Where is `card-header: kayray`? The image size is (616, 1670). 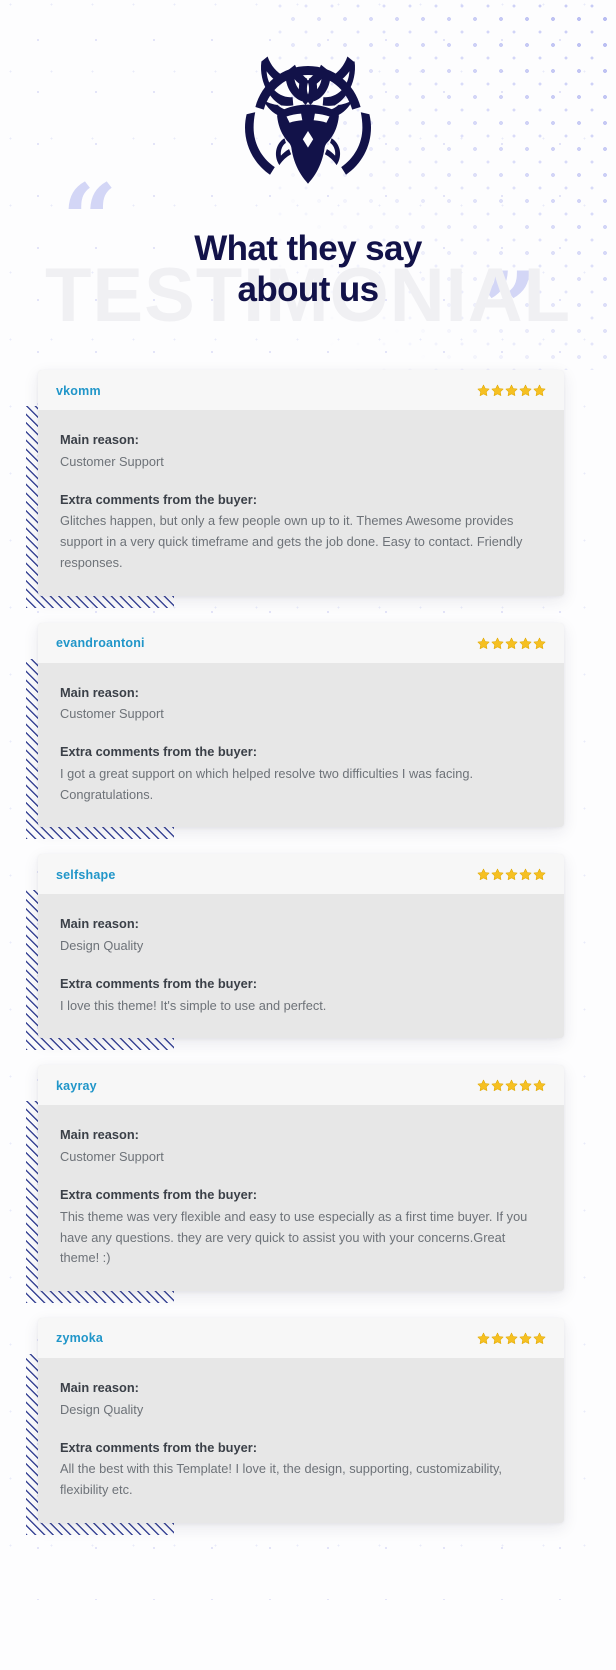 card-header: kayray is located at coordinates (301, 1085).